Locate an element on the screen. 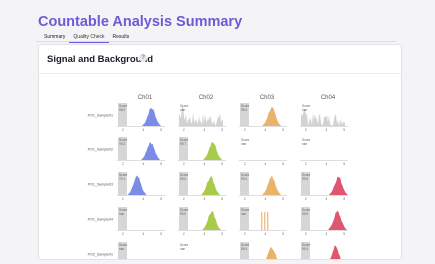  score-label: 99.7 is located at coordinates (183, 144).